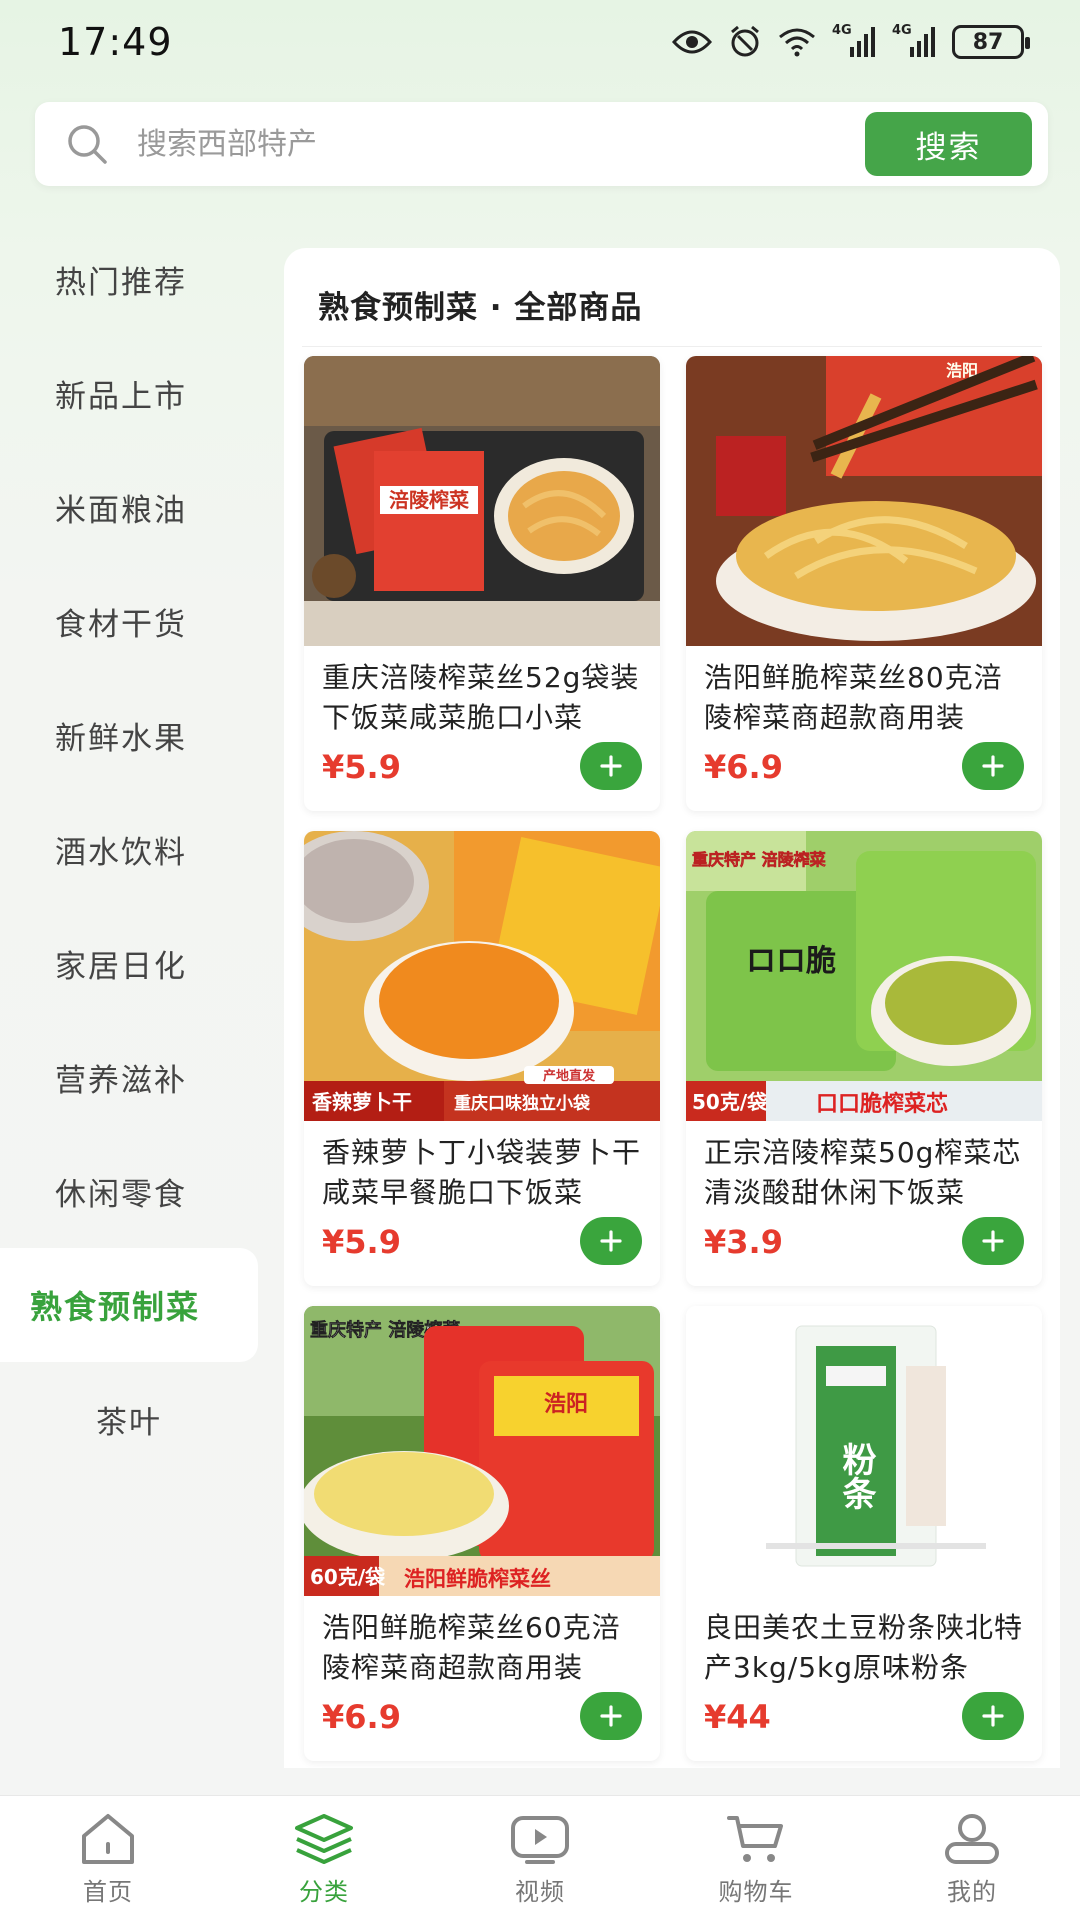 Image resolution: width=1080 pixels, height=1920 pixels. Describe the element at coordinates (477, 1579) in the screenshot. I see `product-image-text-2: 浩阳鲜脆榨菜丝` at that location.